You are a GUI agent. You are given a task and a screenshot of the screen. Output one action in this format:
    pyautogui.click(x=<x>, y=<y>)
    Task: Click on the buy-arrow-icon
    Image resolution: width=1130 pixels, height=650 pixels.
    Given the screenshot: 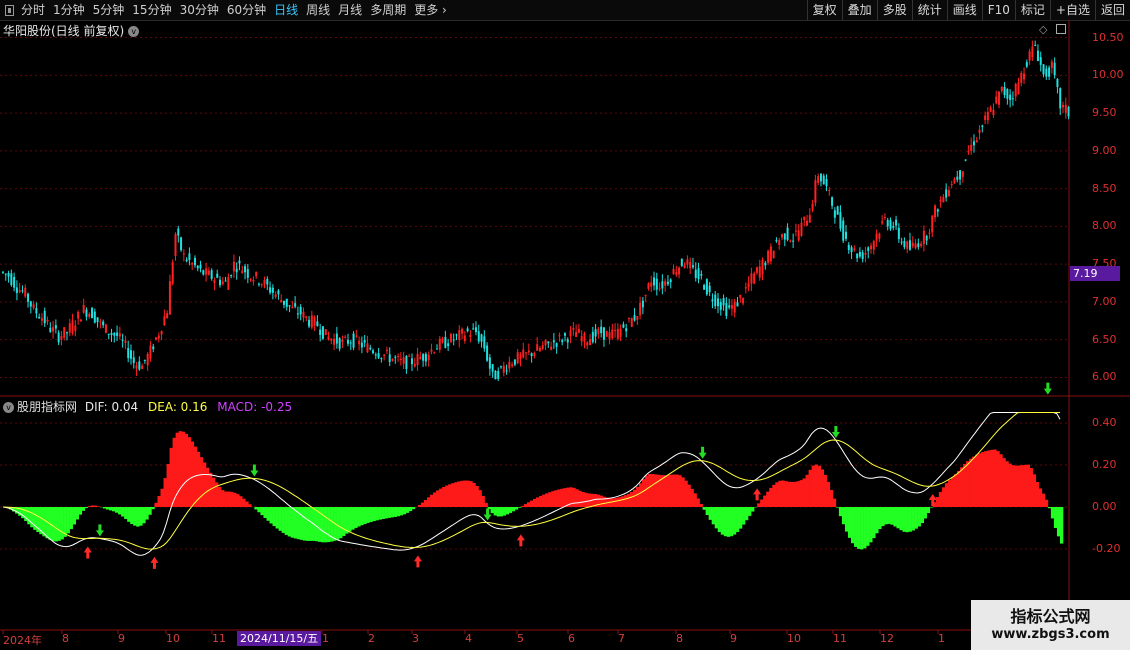 What is the action you would take?
    pyautogui.click(x=520, y=540)
    